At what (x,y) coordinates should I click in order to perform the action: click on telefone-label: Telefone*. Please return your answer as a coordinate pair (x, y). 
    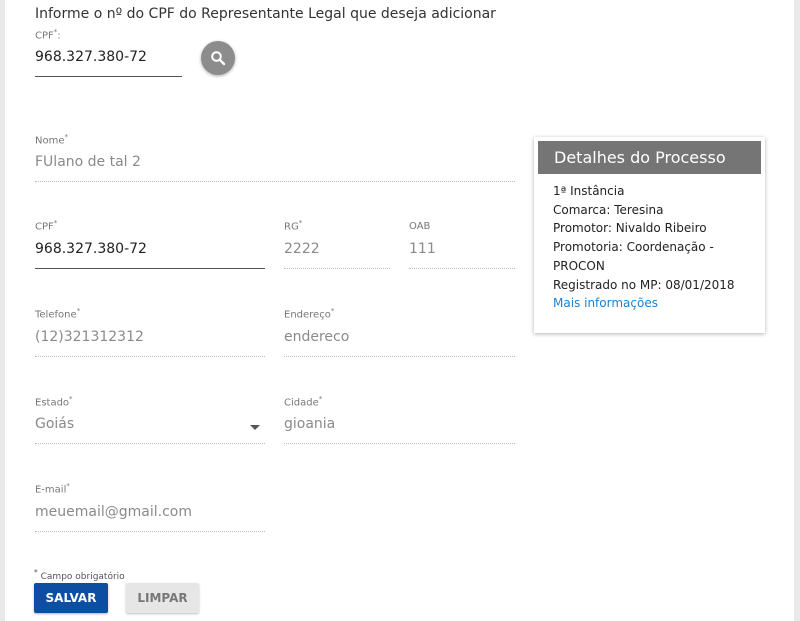
    Looking at the image, I should click on (58, 314).